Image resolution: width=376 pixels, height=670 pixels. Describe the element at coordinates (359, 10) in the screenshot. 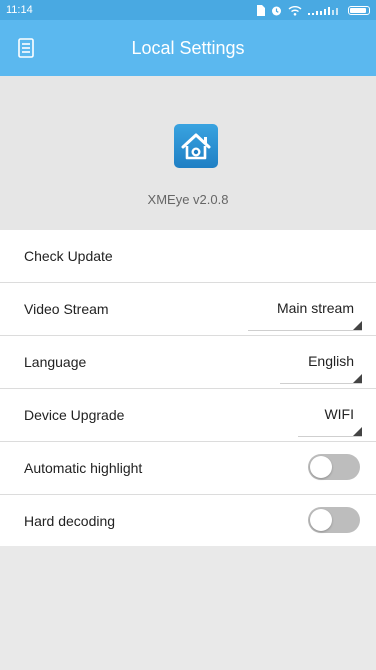

I see `battery-icon` at that location.